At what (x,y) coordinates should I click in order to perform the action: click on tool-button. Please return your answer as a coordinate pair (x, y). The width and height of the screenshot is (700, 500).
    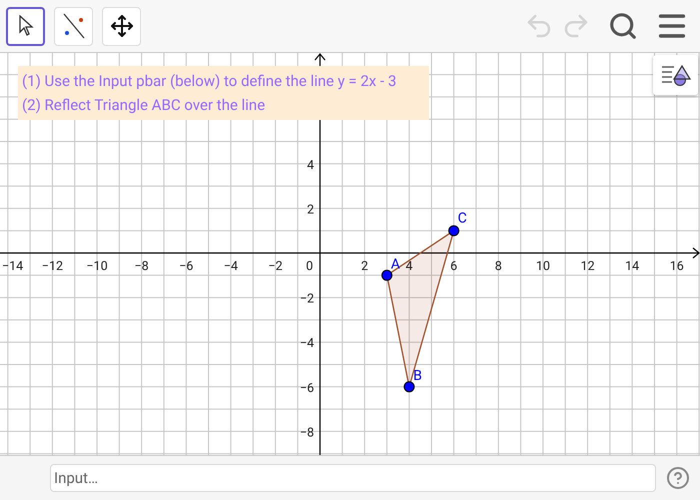
    Looking at the image, I should click on (25, 26).